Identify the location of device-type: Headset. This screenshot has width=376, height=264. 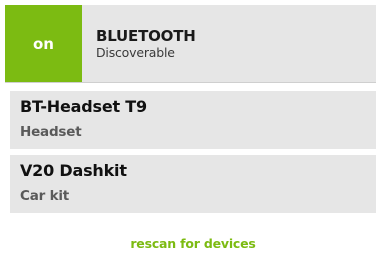
(51, 132).